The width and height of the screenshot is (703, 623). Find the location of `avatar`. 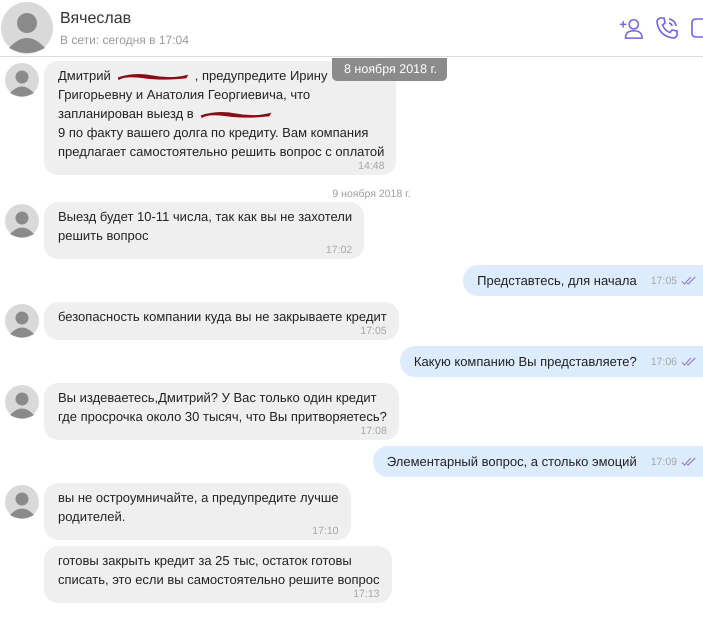

avatar is located at coordinates (27, 28).